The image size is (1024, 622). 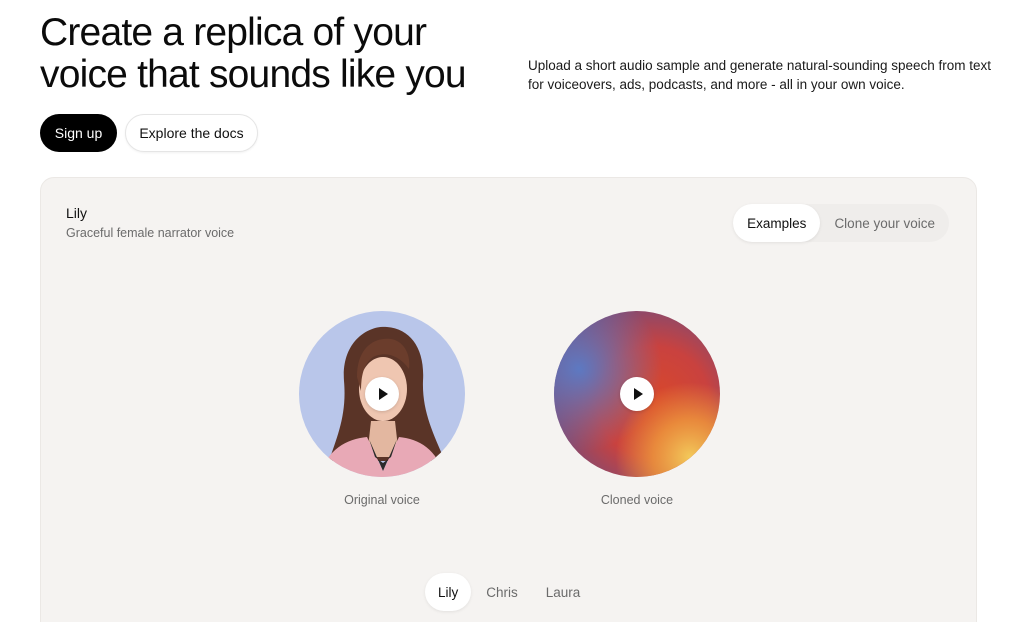 I want to click on tab-clone-your-voice: Clone your voice, so click(x=884, y=223).